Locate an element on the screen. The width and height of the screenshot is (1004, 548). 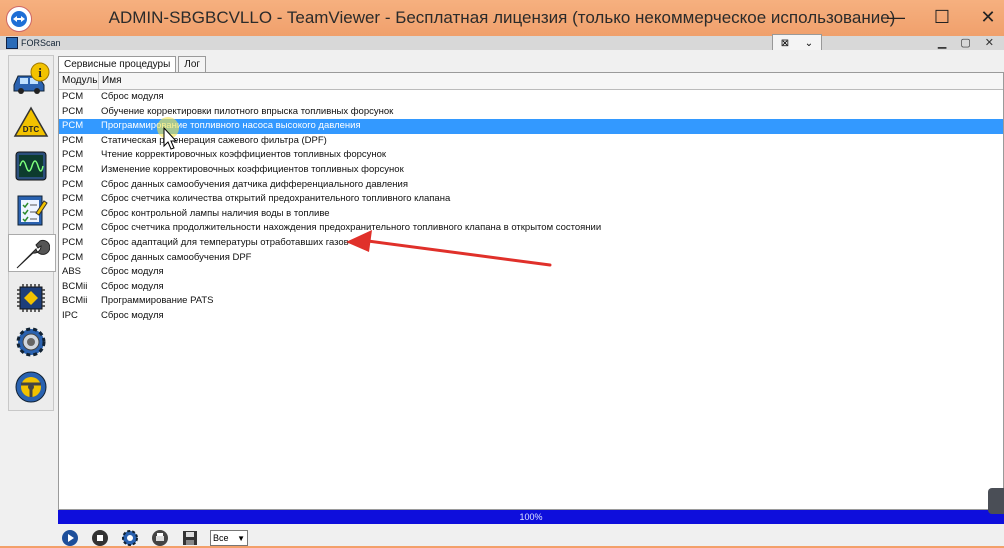
remote-app-label: FORScan is located at coordinates (33, 43).